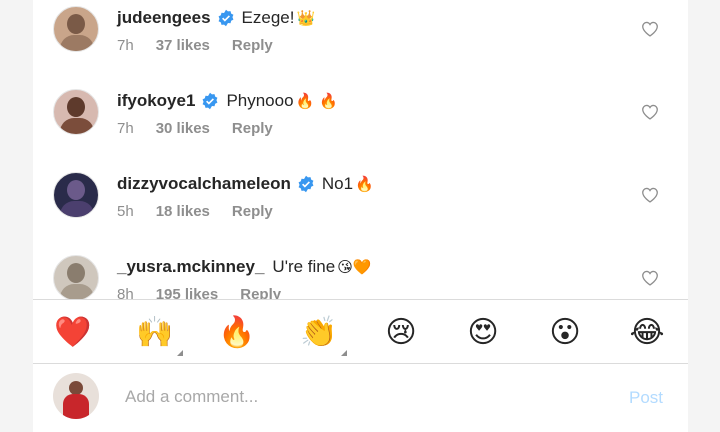 This screenshot has height=432, width=720. I want to click on post-button: Post, so click(646, 398).